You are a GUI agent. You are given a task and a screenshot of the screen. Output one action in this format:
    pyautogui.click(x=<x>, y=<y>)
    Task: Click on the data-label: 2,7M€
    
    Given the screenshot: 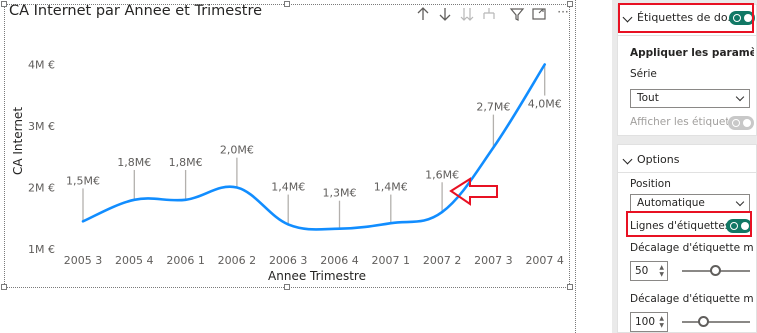 What is the action you would take?
    pyautogui.click(x=493, y=107)
    